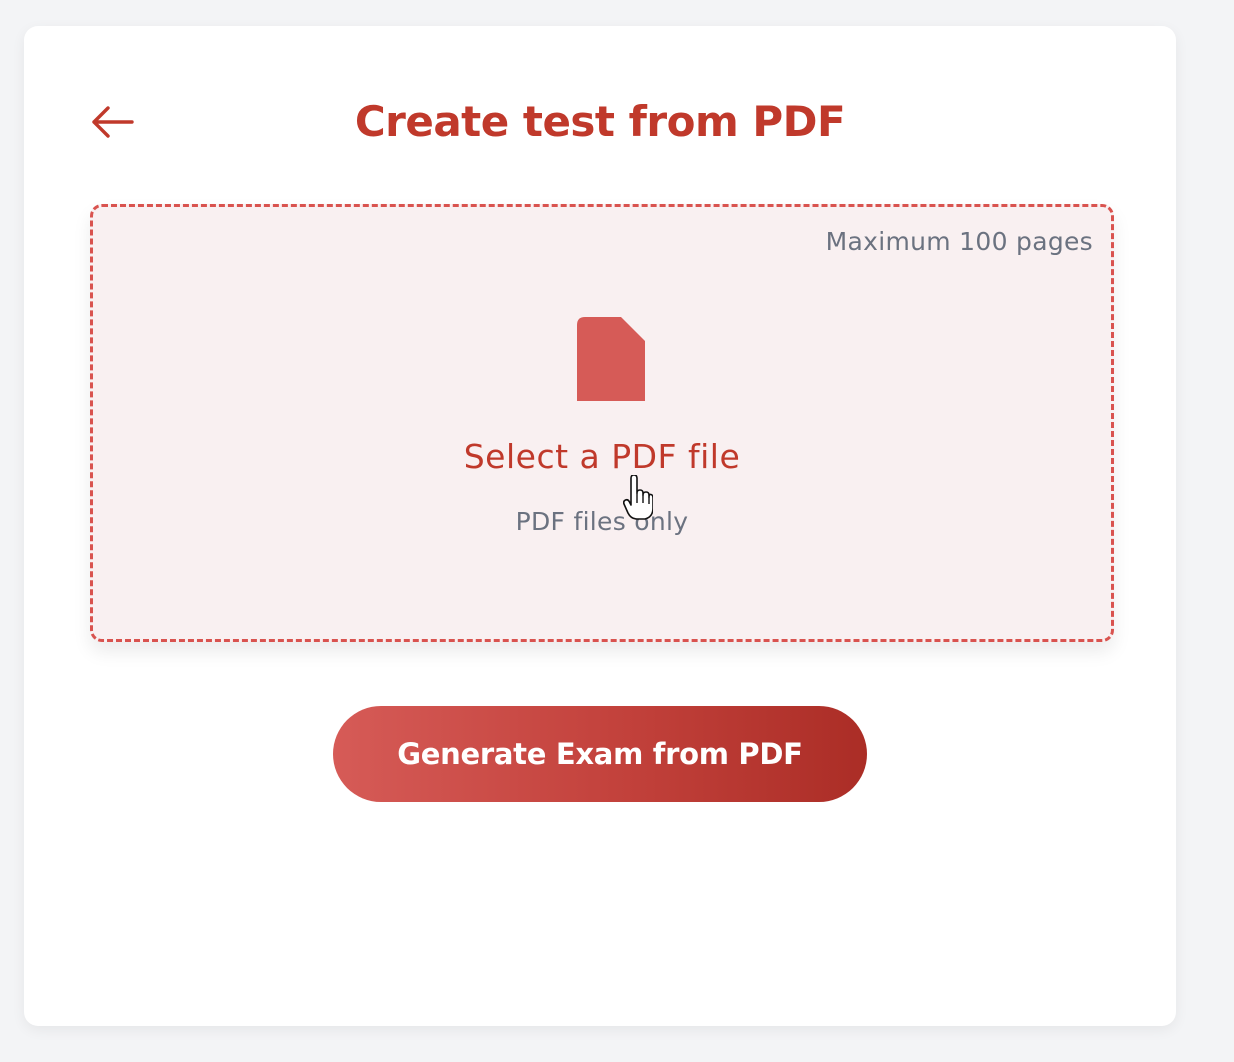  What do you see at coordinates (611, 359) in the screenshot?
I see `file-icon` at bounding box center [611, 359].